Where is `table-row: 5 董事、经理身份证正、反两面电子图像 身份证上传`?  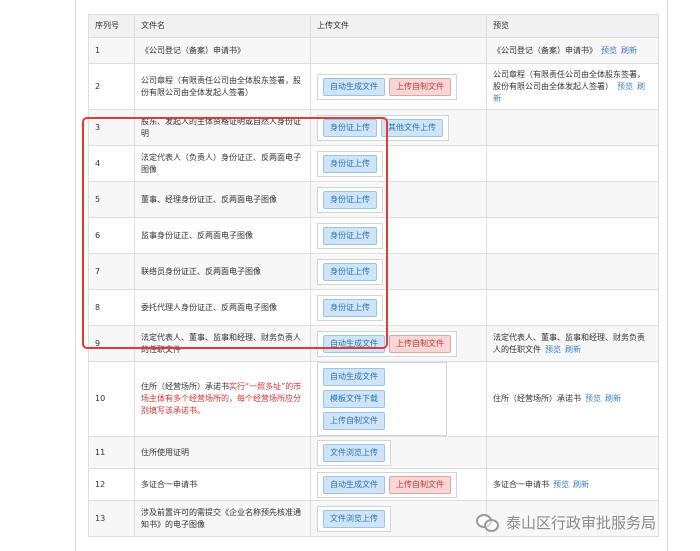
table-row: 5 董事、经理身份证正、反两面电子图像 身份证上传 is located at coordinates (373, 199).